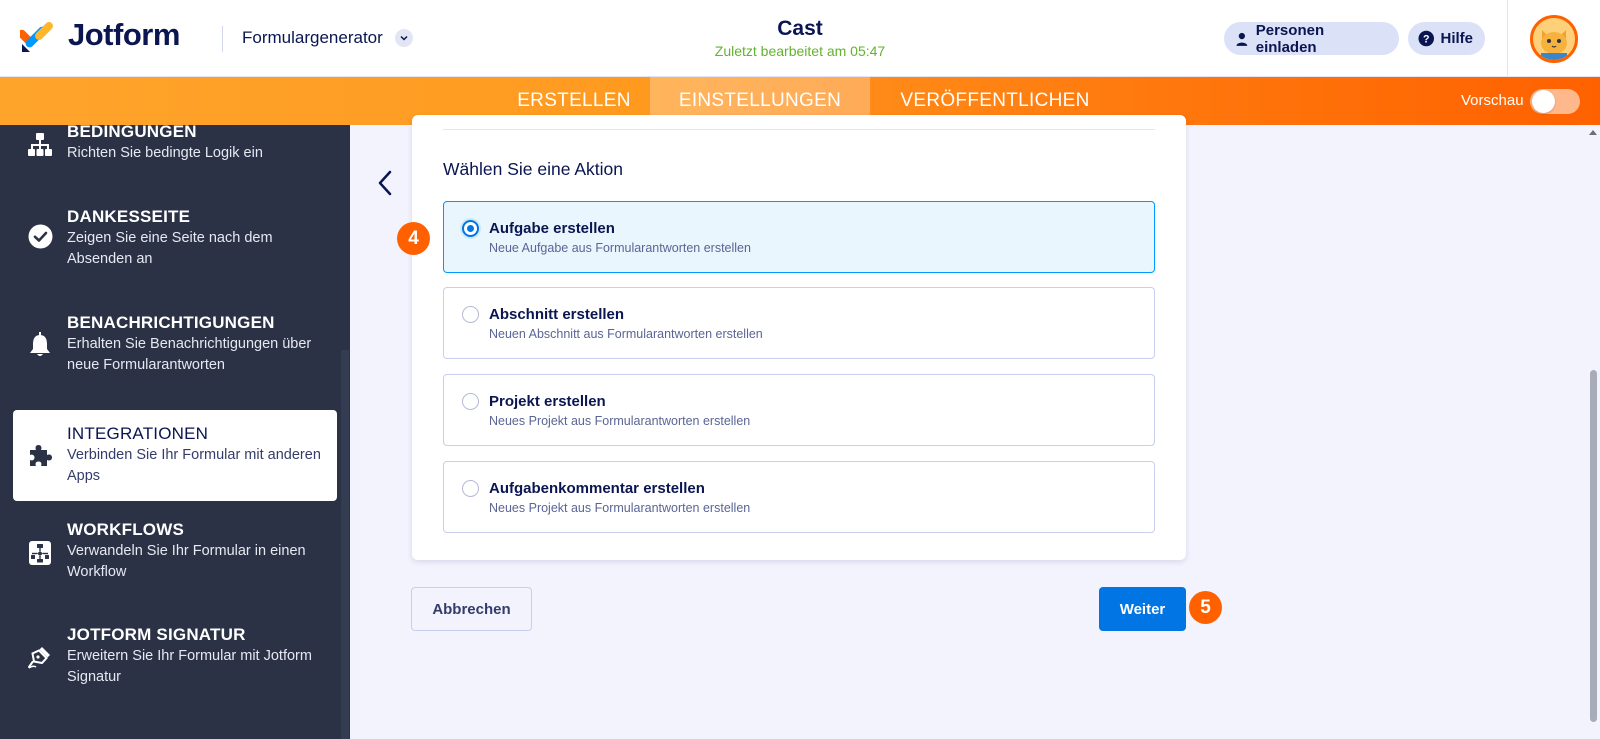 The height and width of the screenshot is (739, 1600). Describe the element at coordinates (800, 51) in the screenshot. I see `last-edited-status: Zuletzt bearbeitet am 05:47` at that location.